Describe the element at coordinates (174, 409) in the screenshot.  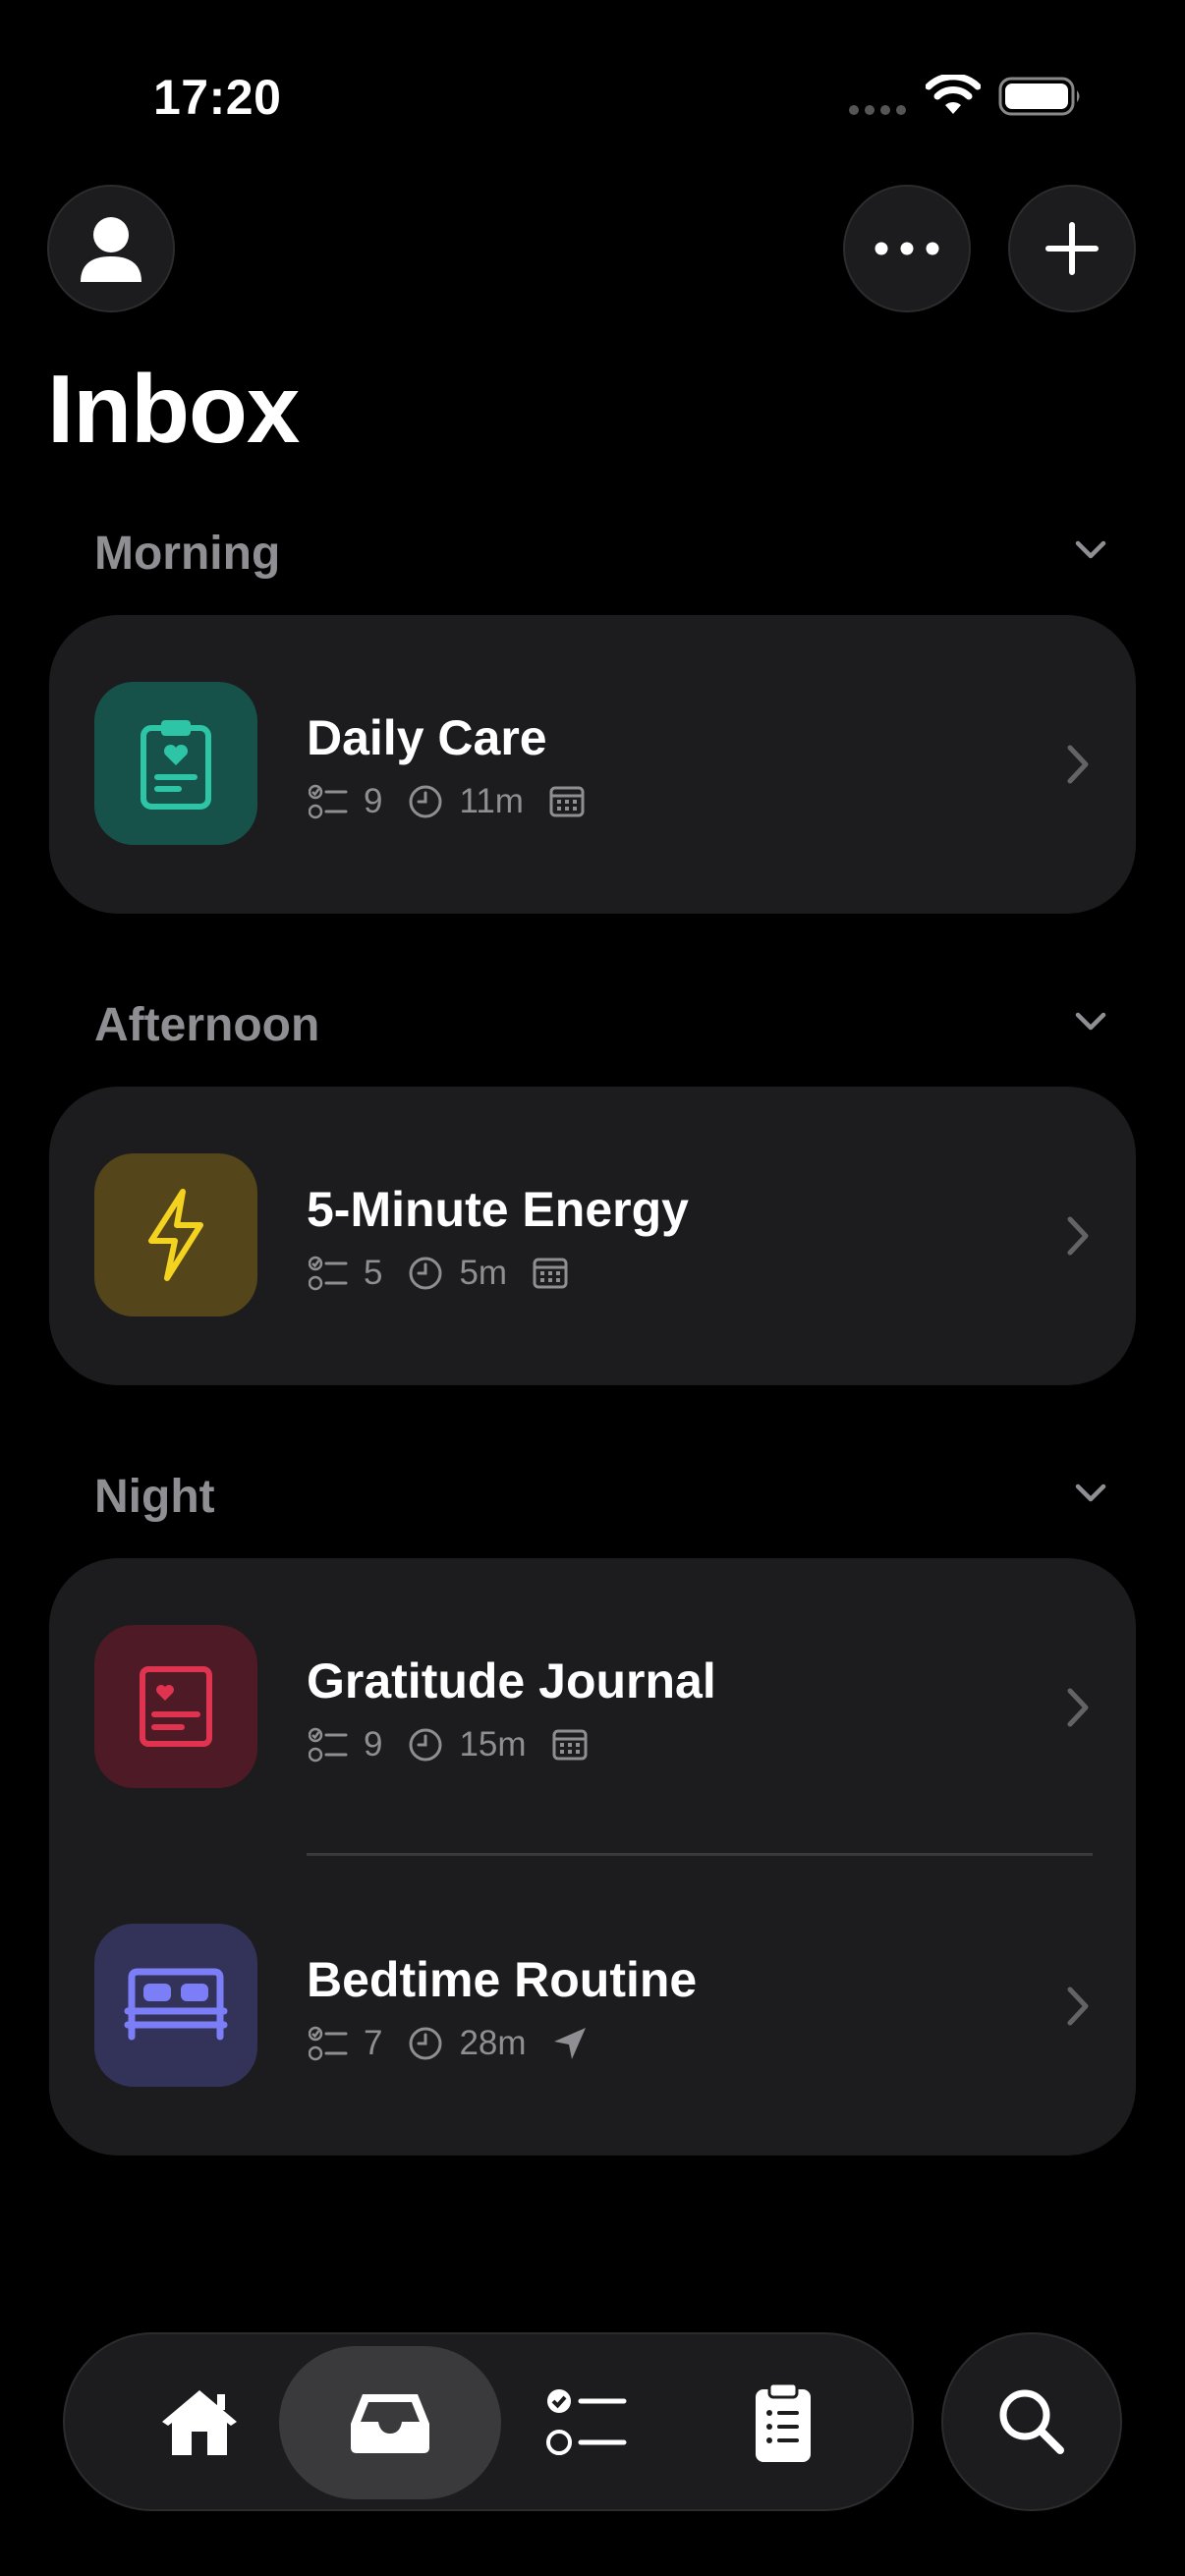
I see `page-title: Inbox` at that location.